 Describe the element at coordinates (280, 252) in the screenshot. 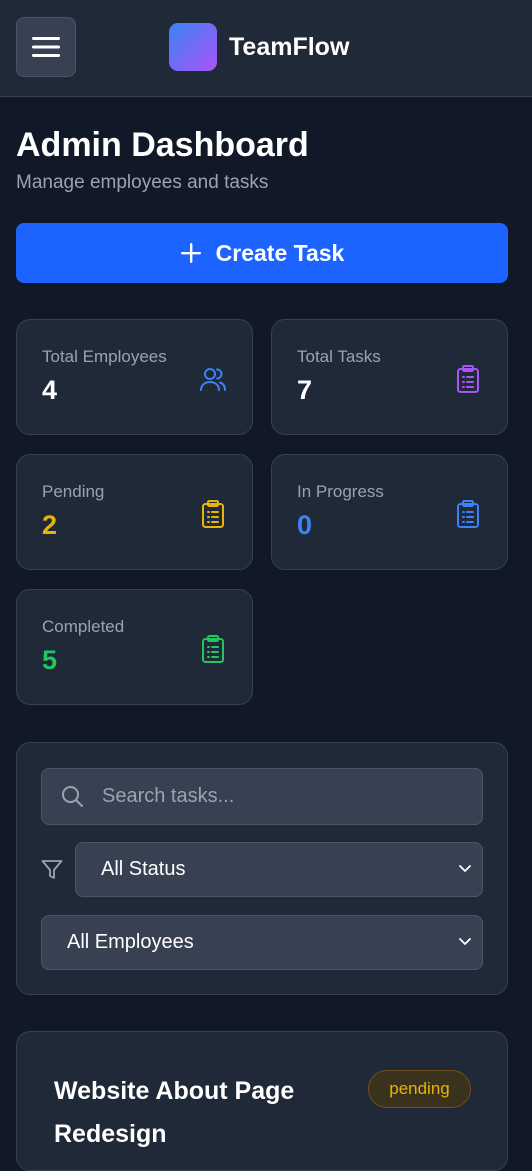

I see `create-task-label: Create Task` at that location.